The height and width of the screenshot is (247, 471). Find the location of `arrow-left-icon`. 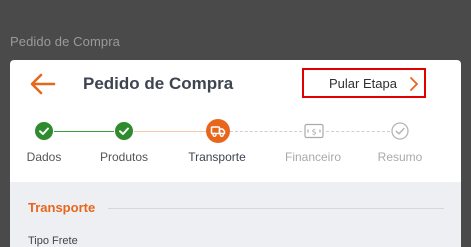

arrow-left-icon is located at coordinates (43, 84).